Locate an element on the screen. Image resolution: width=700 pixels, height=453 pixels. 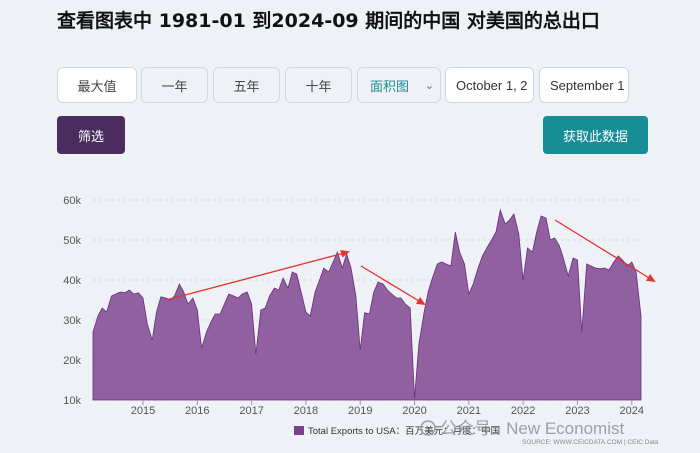
x-tick-label: 2021 is located at coordinates (469, 411).